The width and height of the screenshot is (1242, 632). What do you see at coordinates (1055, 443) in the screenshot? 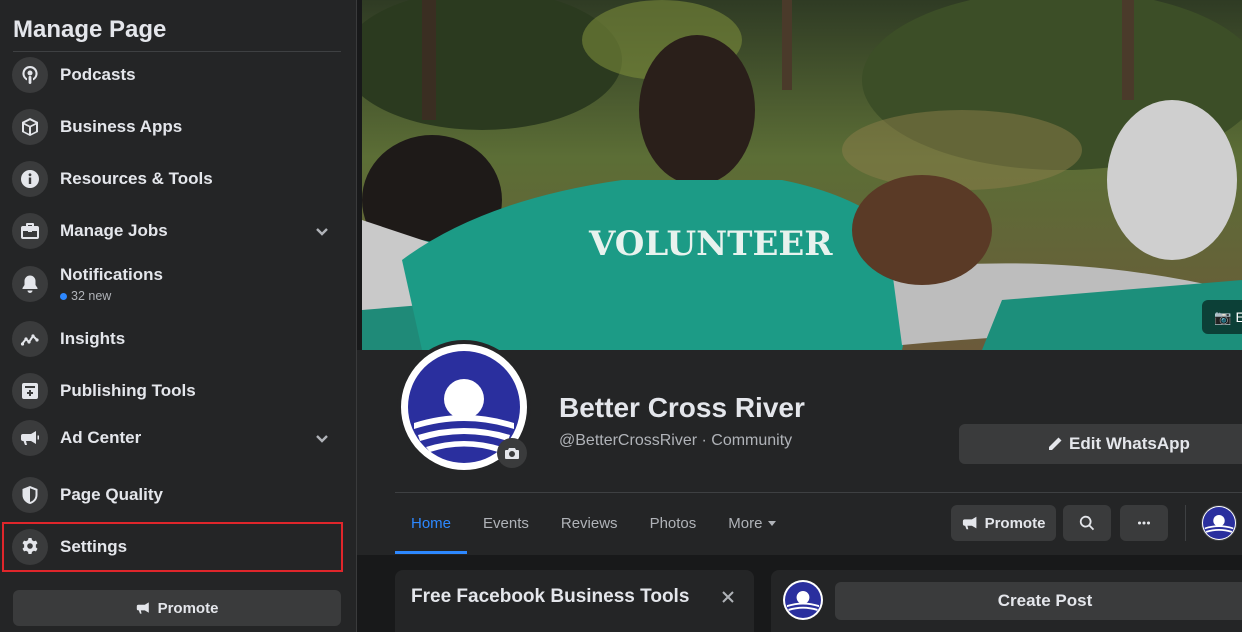
I see `pencil-icon` at bounding box center [1055, 443].